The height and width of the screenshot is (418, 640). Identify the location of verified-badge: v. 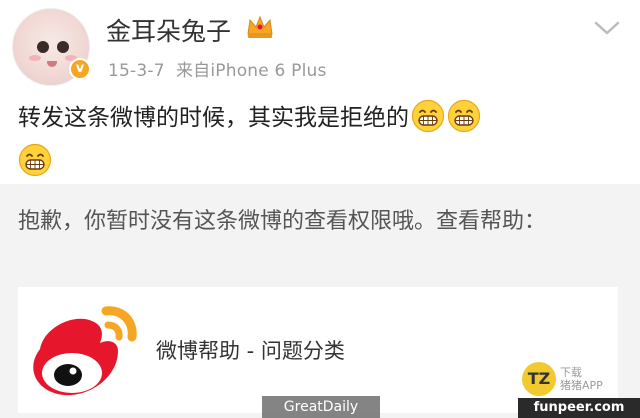
(80, 69).